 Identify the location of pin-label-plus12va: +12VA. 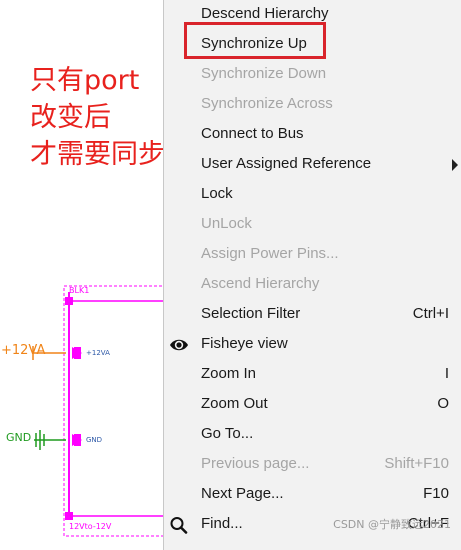
(98, 353).